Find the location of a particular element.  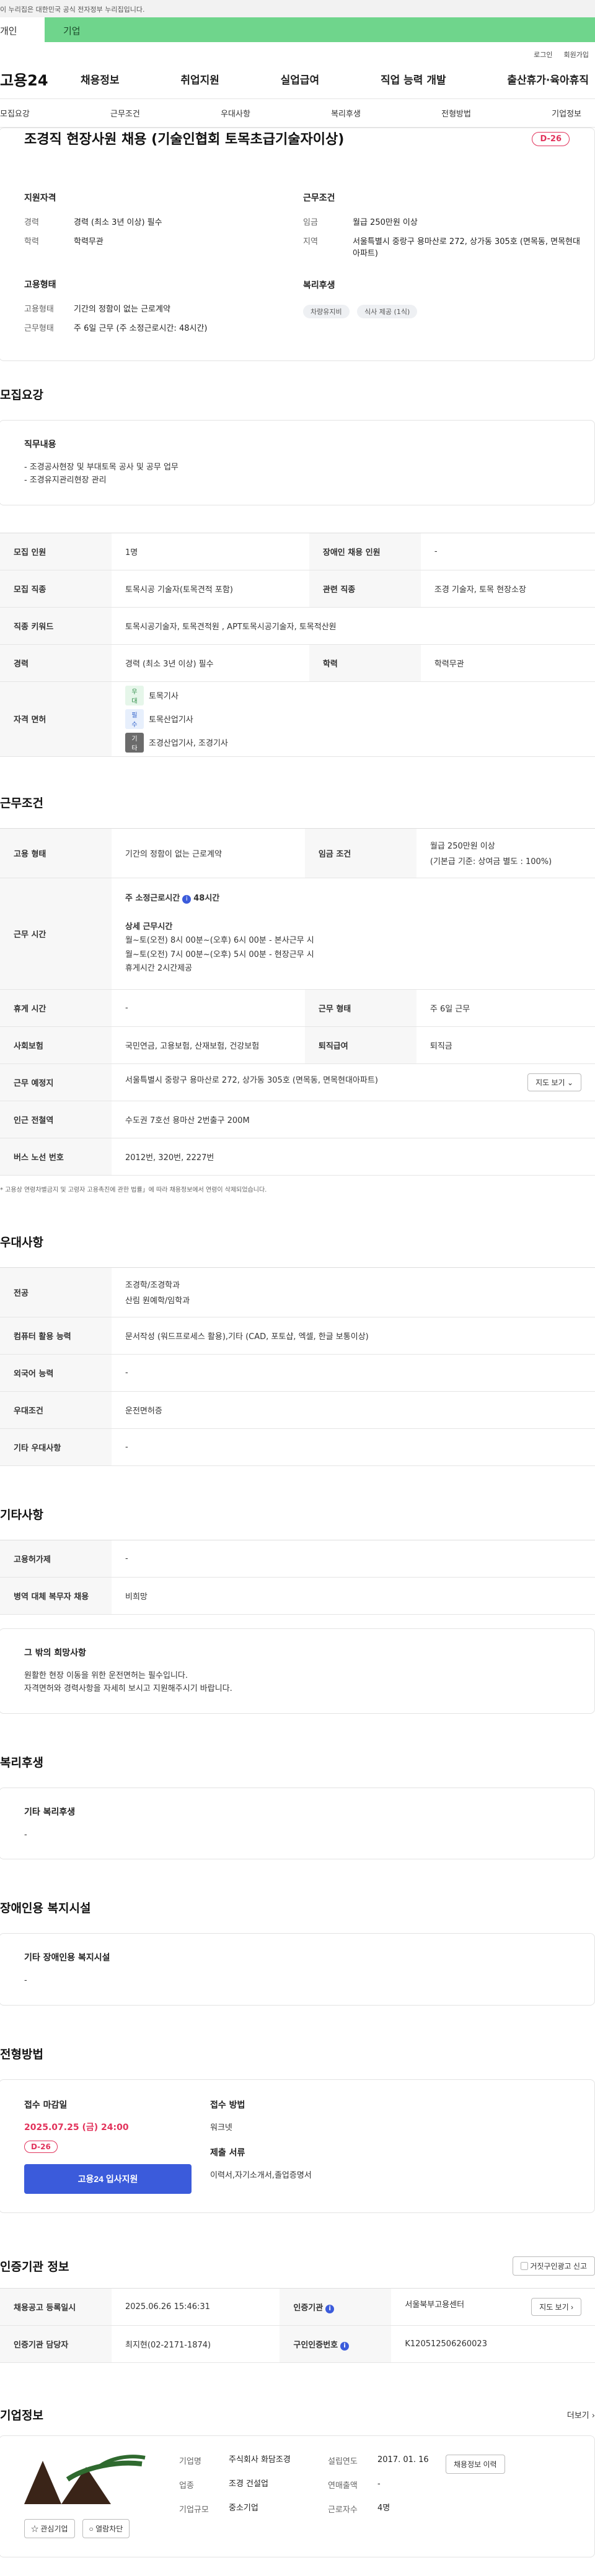

license-name: 토목산업기사 is located at coordinates (171, 720).